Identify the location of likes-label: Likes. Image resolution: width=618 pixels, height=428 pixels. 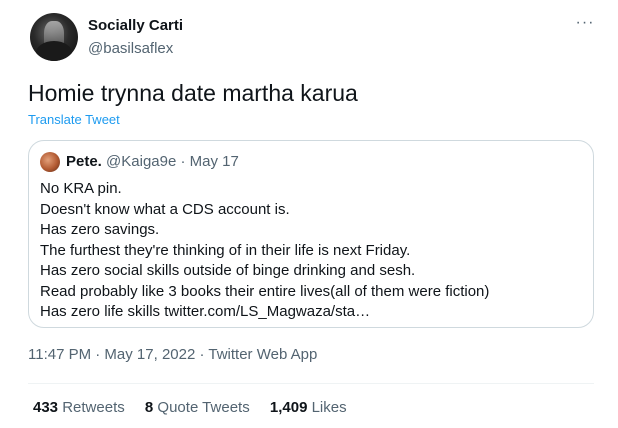
(329, 407).